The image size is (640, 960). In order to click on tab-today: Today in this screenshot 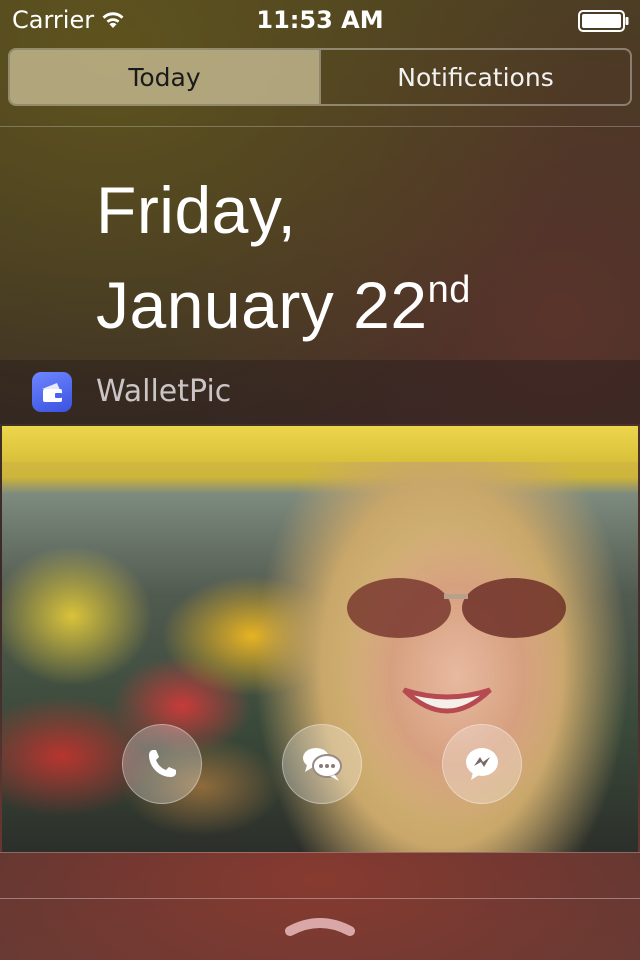, I will do `click(164, 77)`.